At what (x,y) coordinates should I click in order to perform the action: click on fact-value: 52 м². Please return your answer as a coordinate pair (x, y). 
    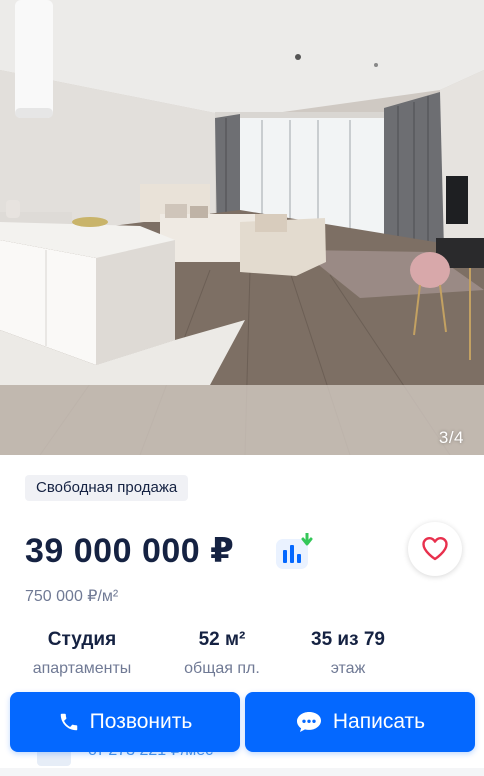
    Looking at the image, I should click on (222, 639).